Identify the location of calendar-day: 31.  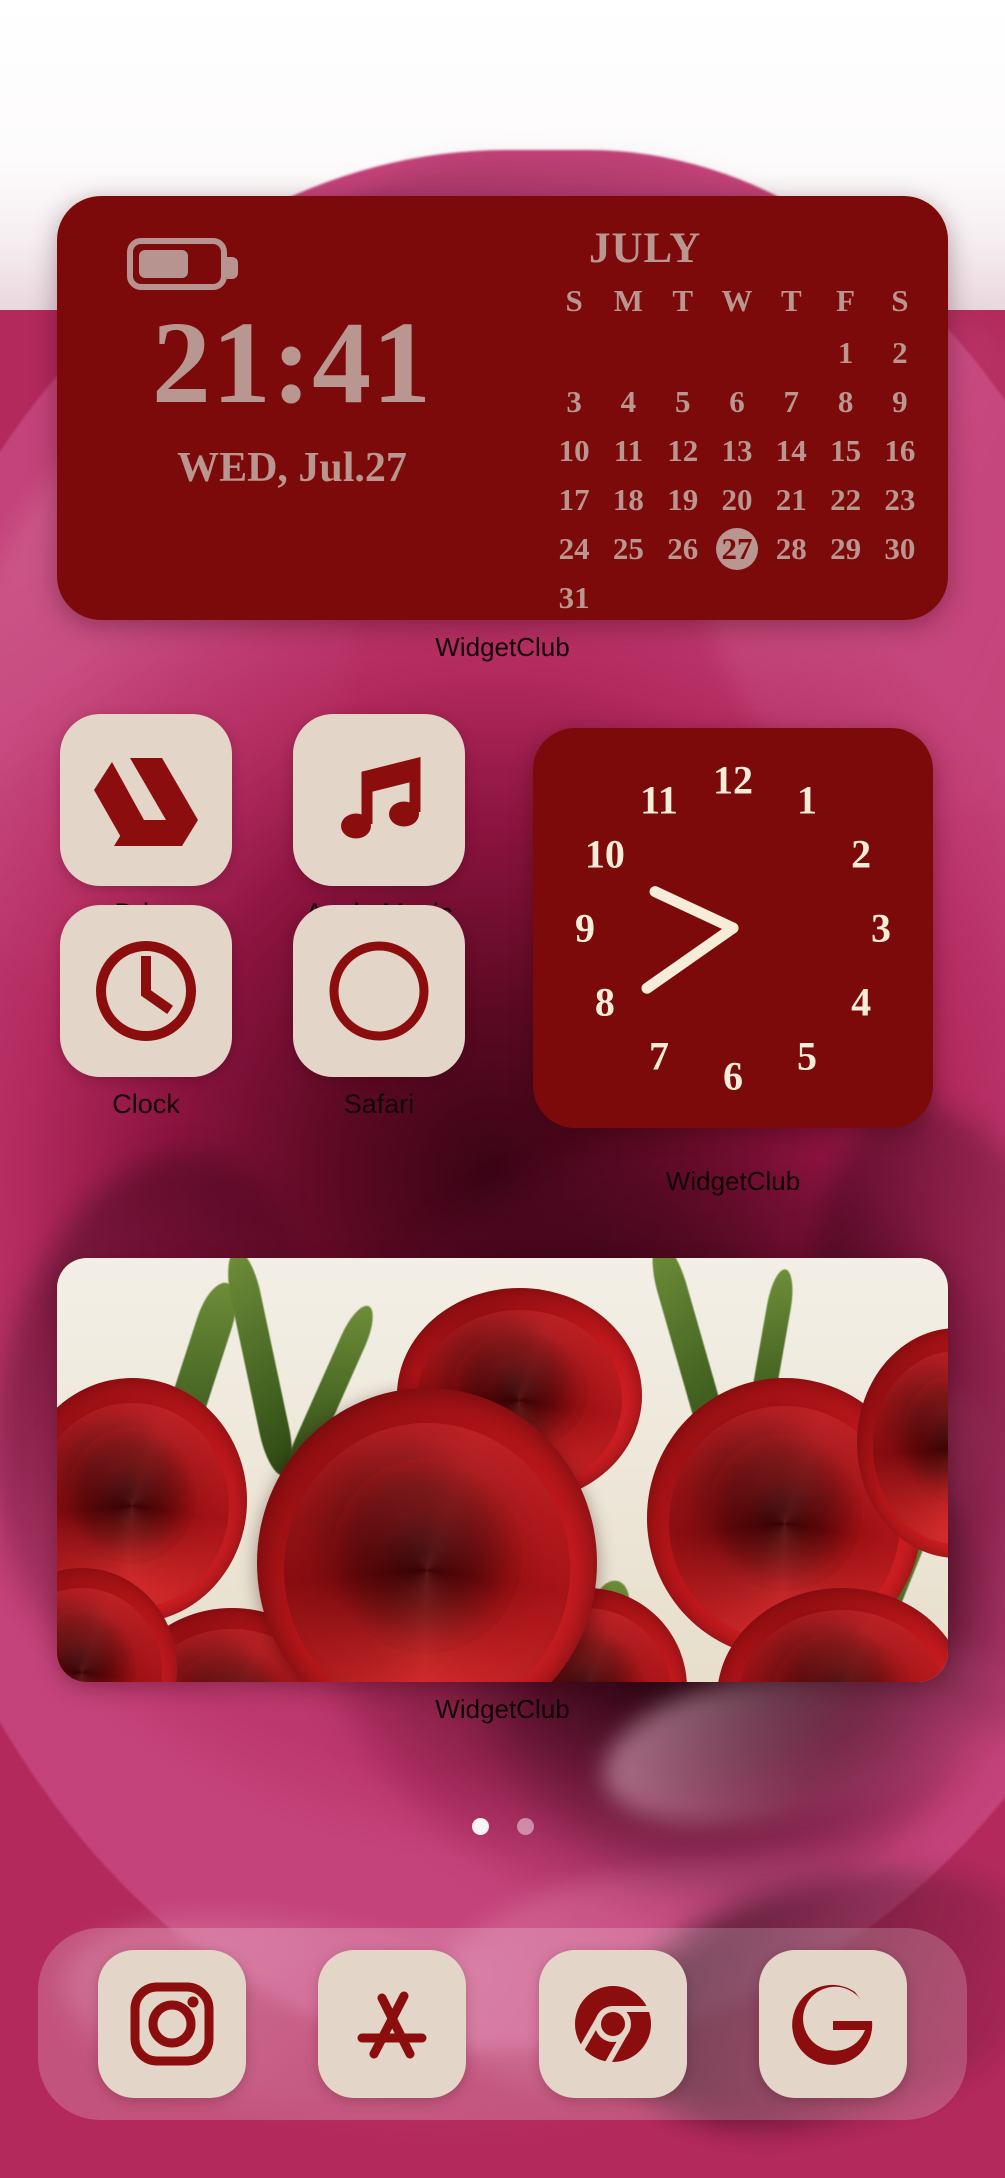
(574, 597).